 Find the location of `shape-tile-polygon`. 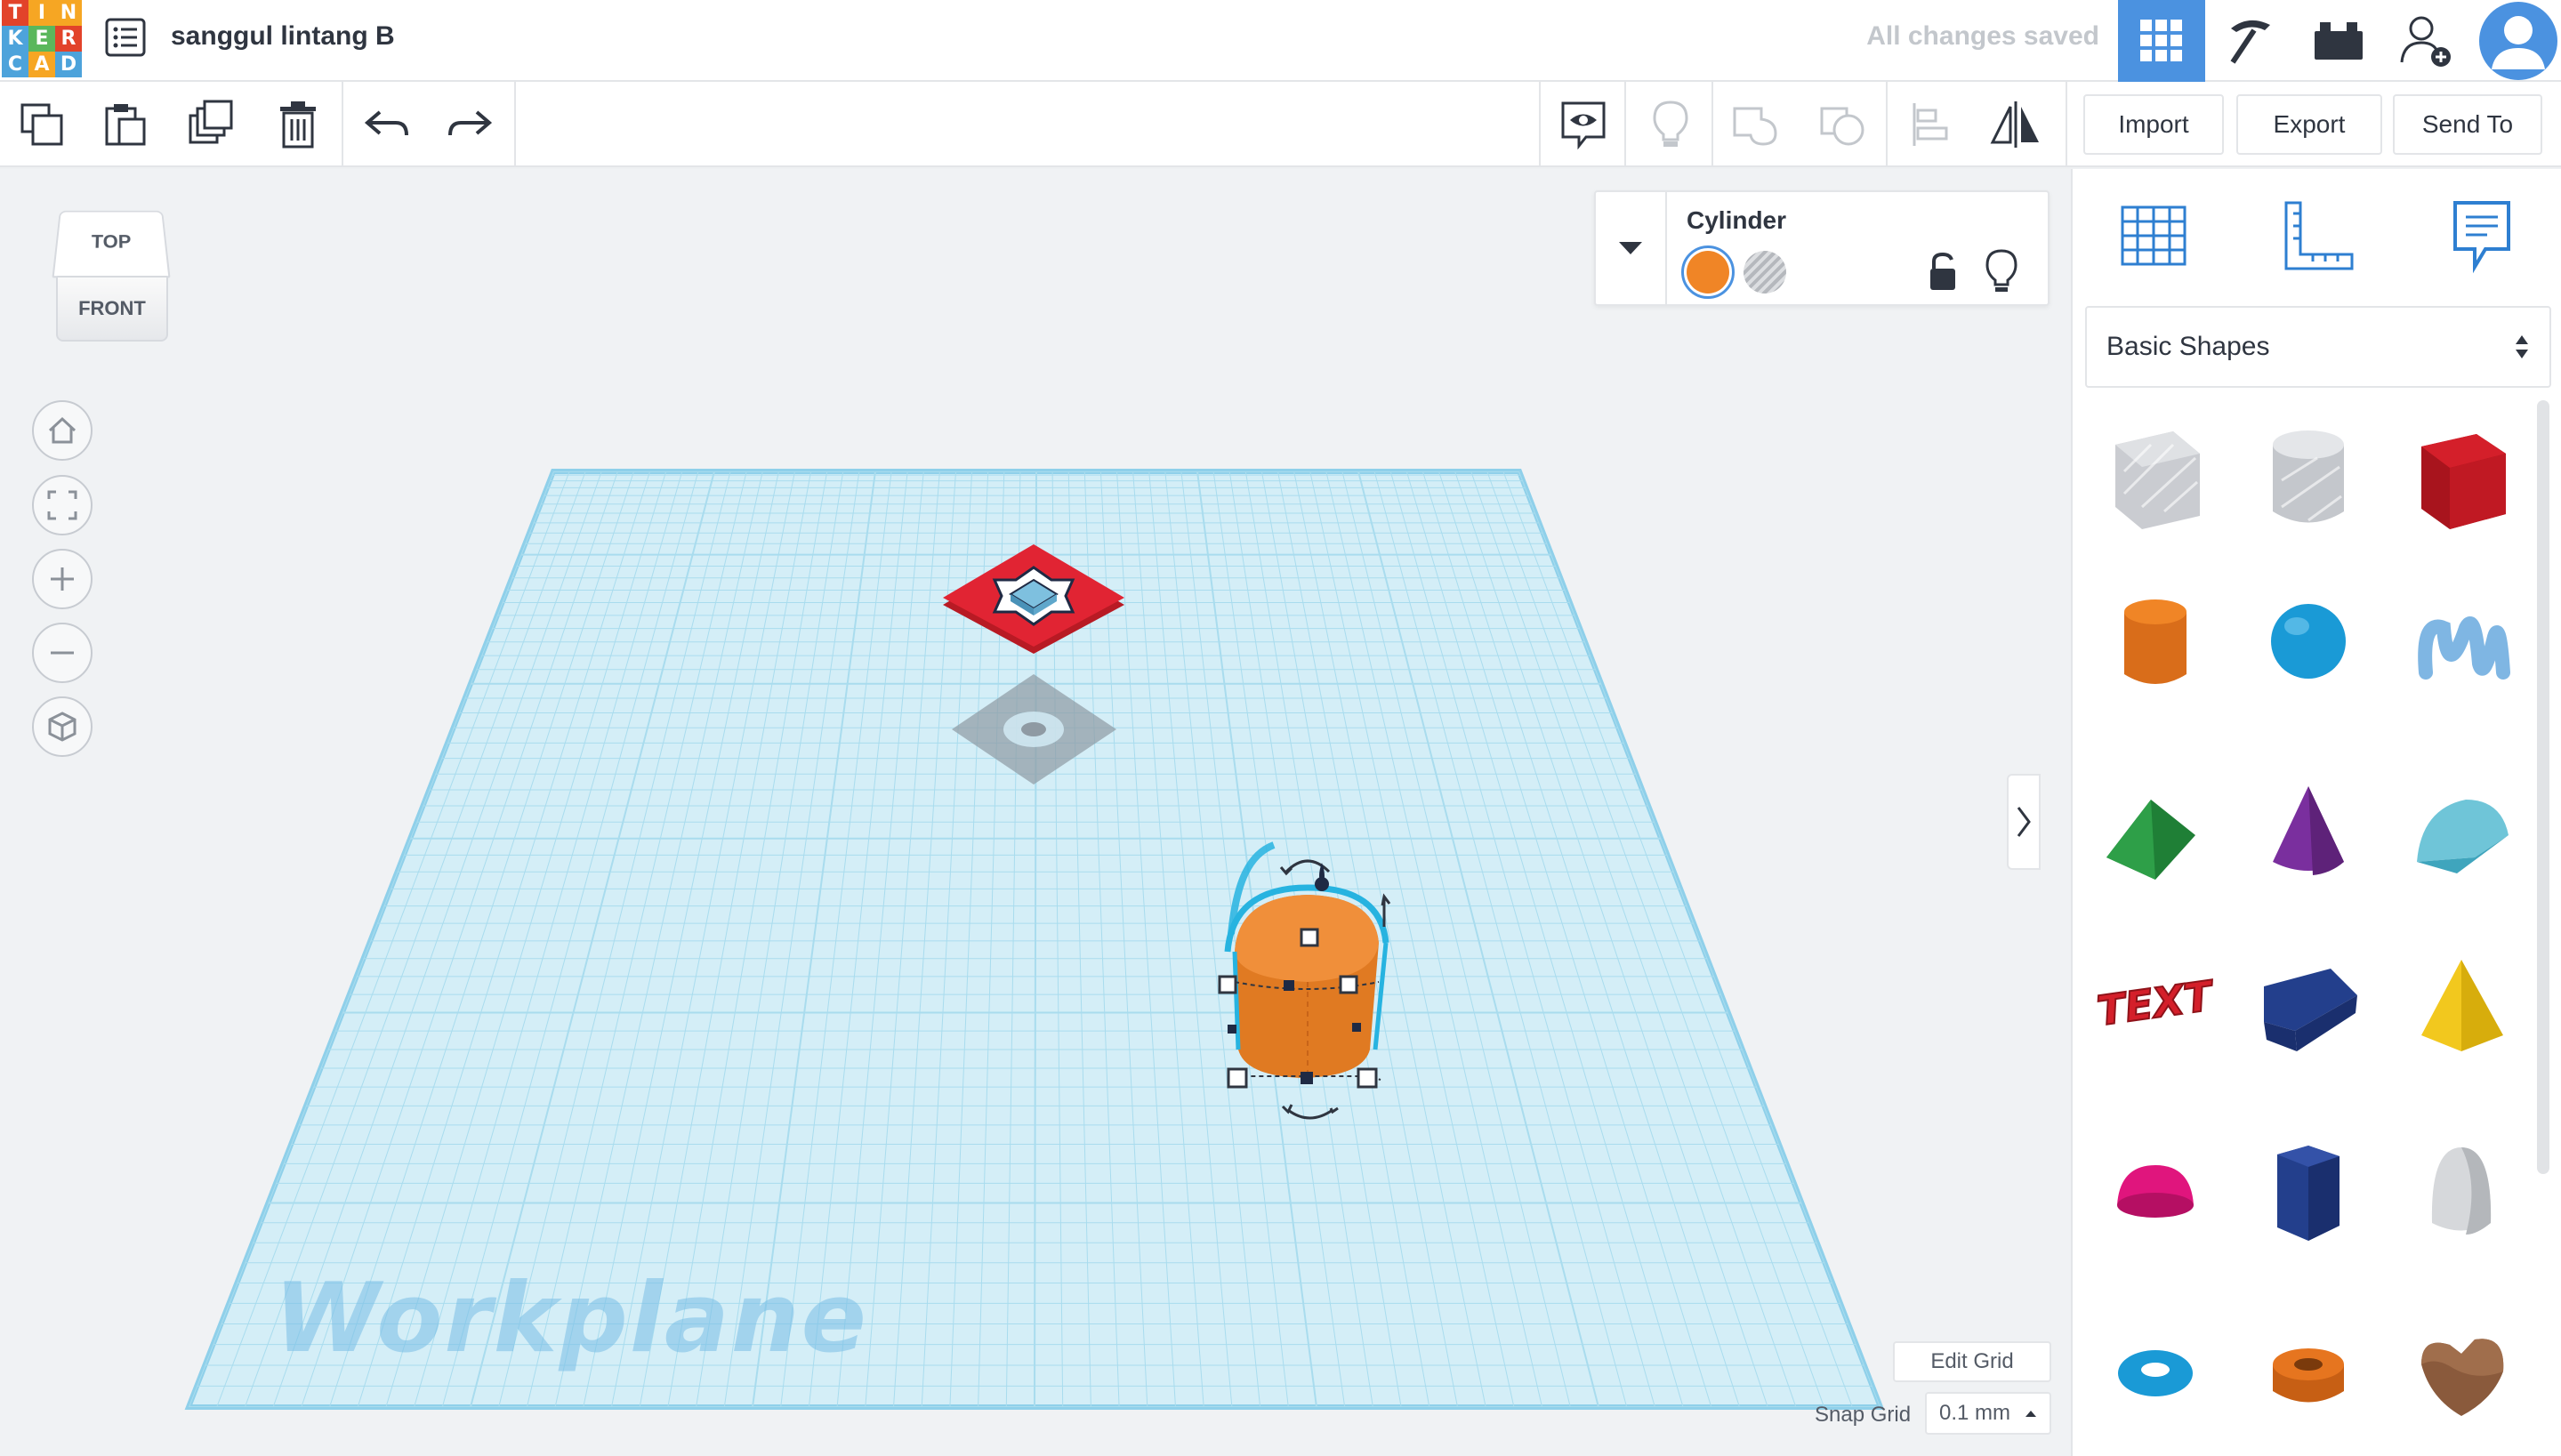

shape-tile-polygon is located at coordinates (2309, 1187).